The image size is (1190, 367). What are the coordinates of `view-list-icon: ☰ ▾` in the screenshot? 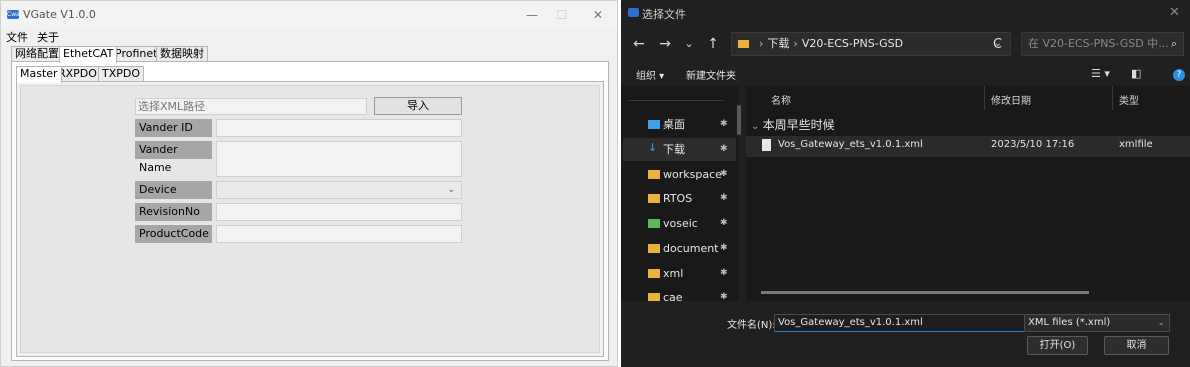 It's located at (1100, 73).